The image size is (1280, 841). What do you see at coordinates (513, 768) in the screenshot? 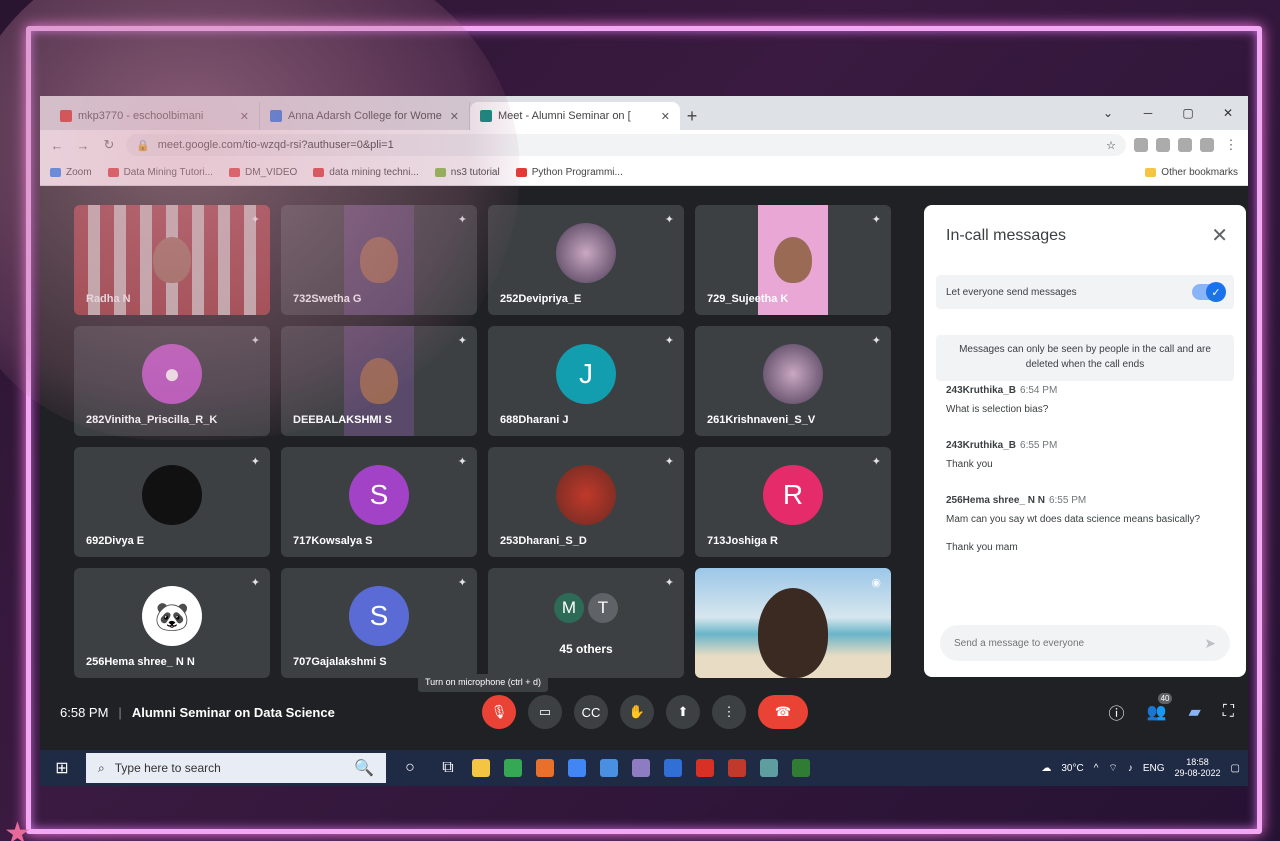
I see `chrome-icon` at bounding box center [513, 768].